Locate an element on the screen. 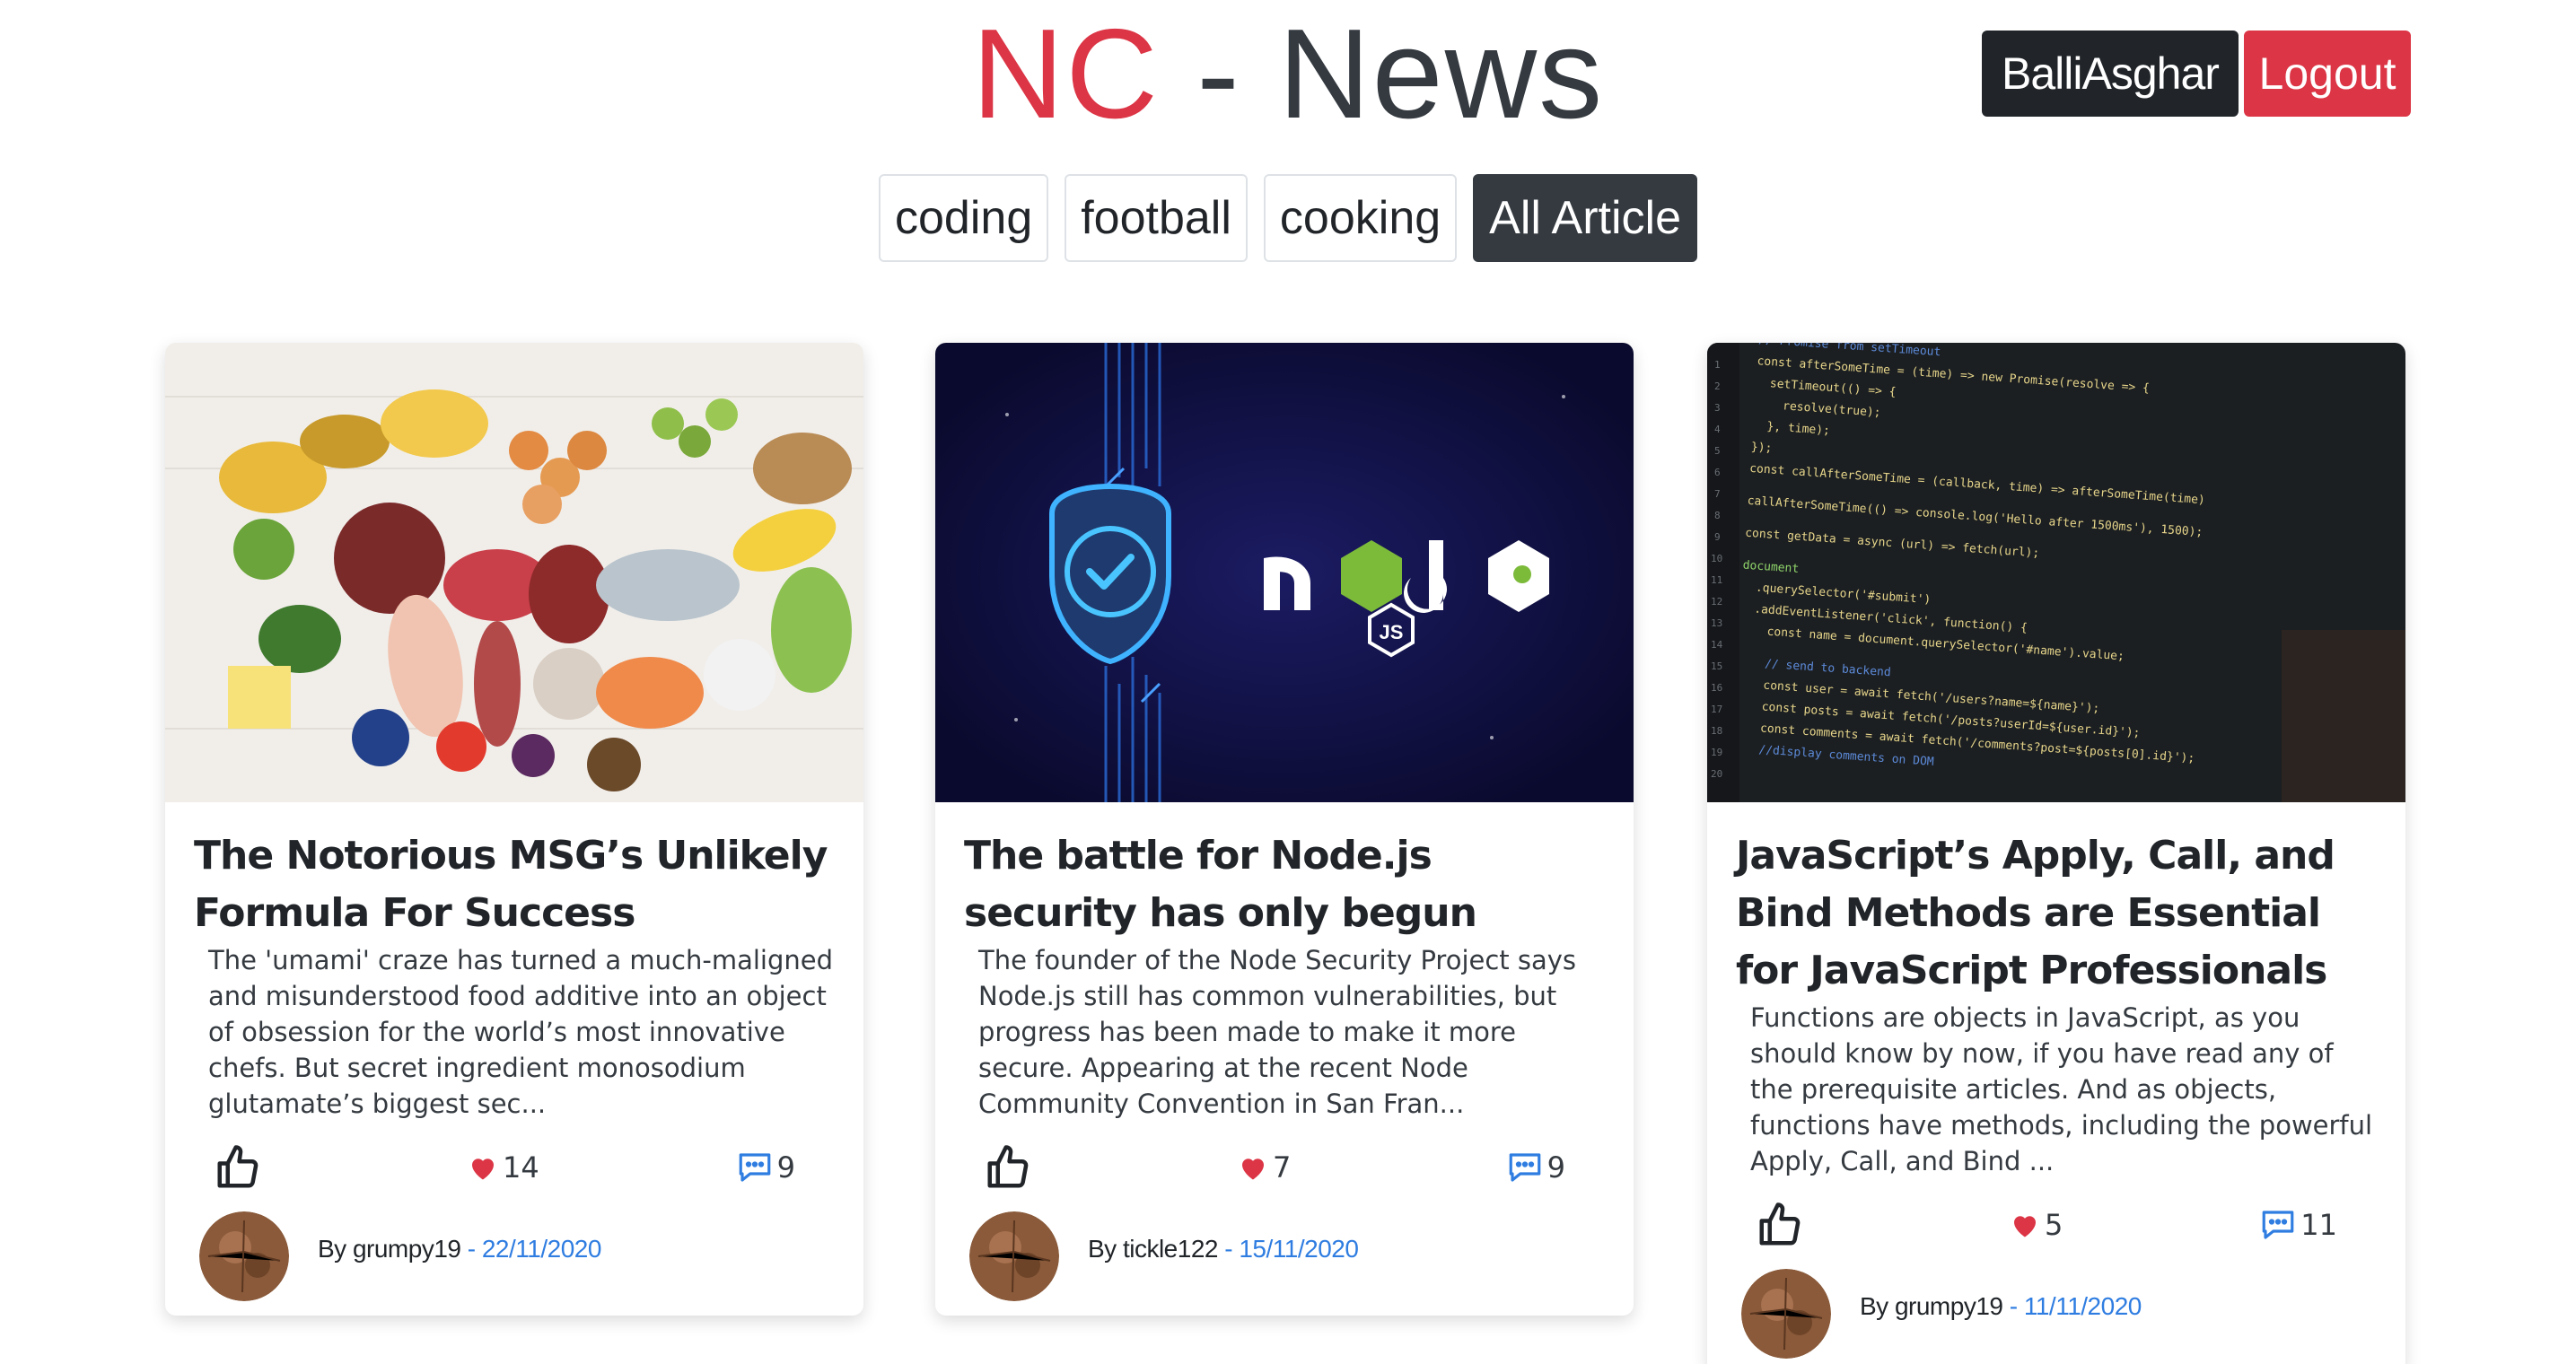  topic-football: football is located at coordinates (1156, 218).